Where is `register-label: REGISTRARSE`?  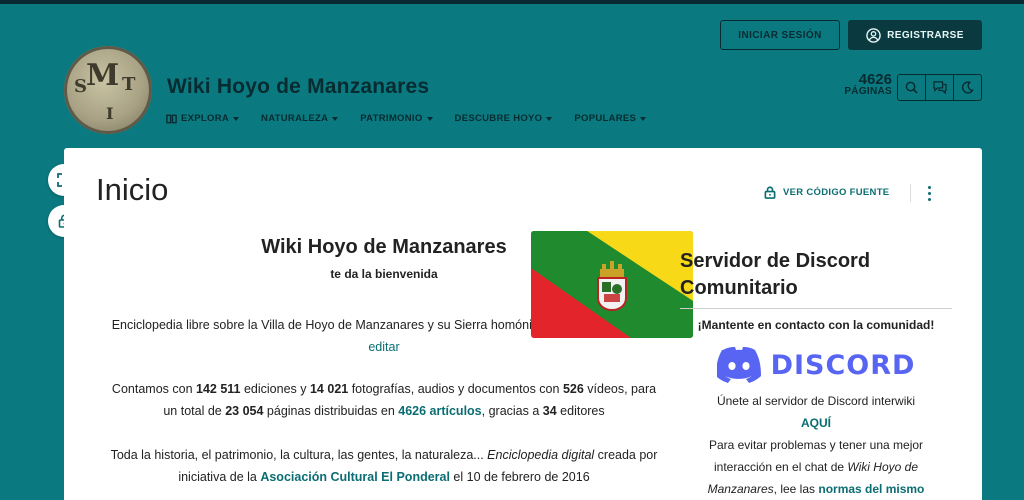
register-label: REGISTRARSE is located at coordinates (925, 35).